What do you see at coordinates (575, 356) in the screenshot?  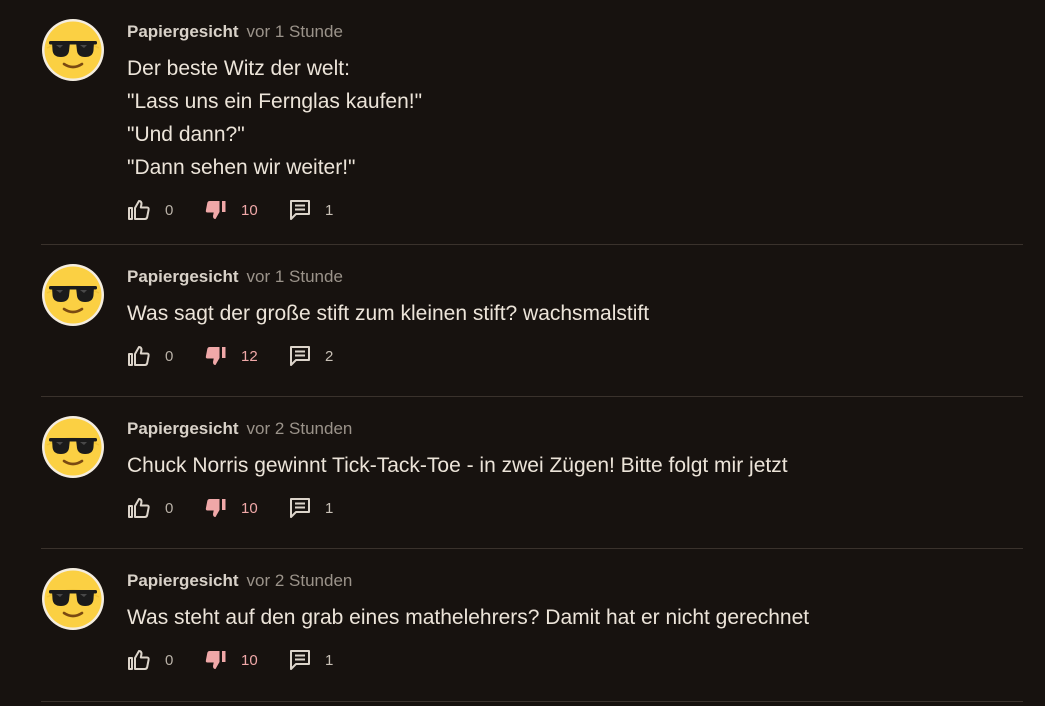 I see `comment-actions: 0 12 2` at bounding box center [575, 356].